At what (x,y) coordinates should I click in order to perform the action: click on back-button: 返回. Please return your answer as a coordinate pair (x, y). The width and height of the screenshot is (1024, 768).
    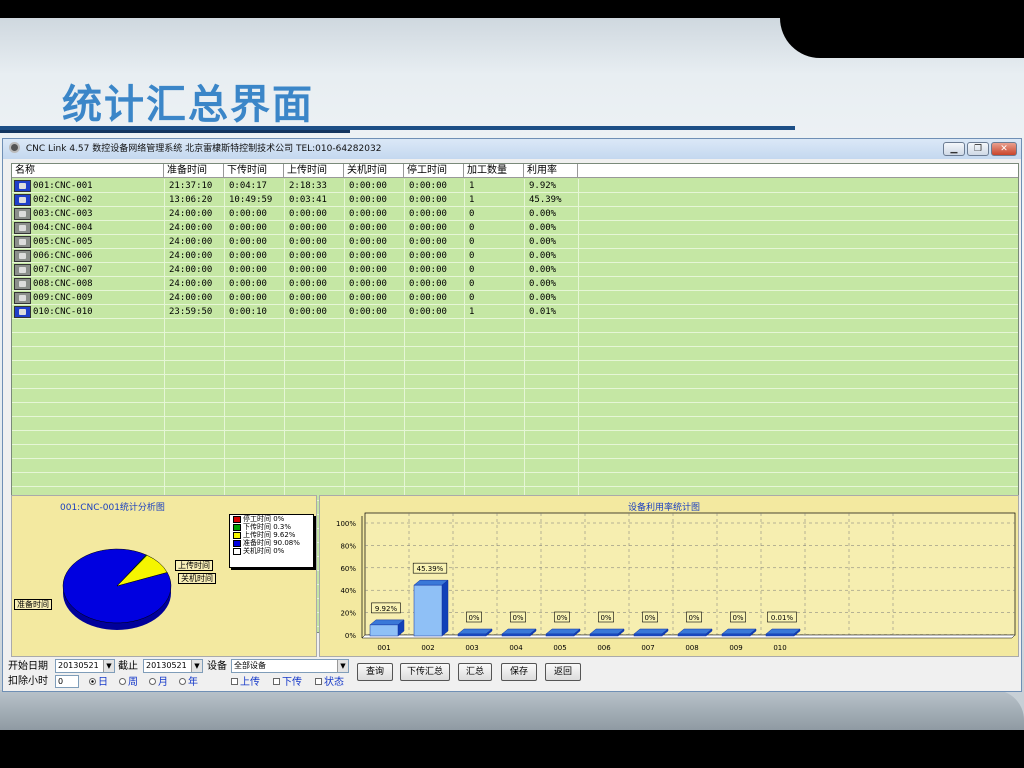
    Looking at the image, I should click on (563, 672).